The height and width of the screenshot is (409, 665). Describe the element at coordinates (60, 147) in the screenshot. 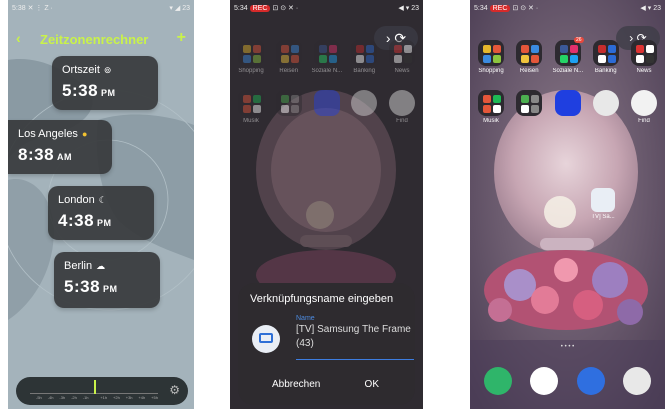

I see `timezone-card-los-angeles: Los Angeles ● 8:38 AM` at that location.